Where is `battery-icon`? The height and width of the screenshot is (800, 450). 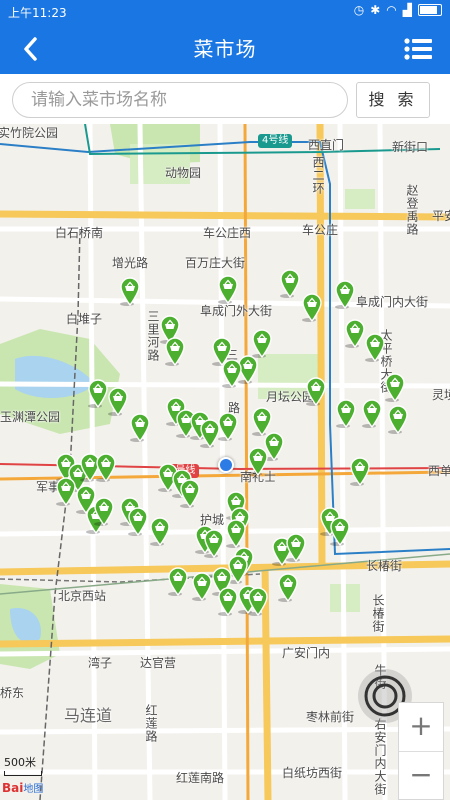
battery-icon is located at coordinates (430, 10).